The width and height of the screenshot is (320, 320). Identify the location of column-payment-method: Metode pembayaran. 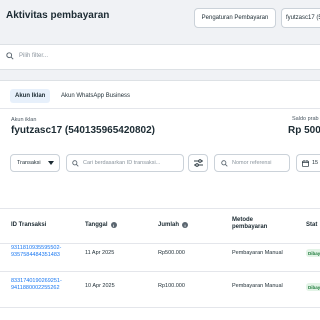
(249, 223).